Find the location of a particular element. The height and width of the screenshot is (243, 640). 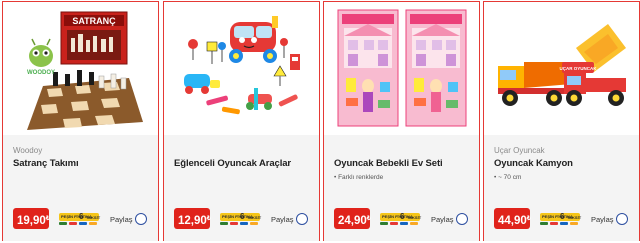

price-main: 19,90 is located at coordinates (31, 221).